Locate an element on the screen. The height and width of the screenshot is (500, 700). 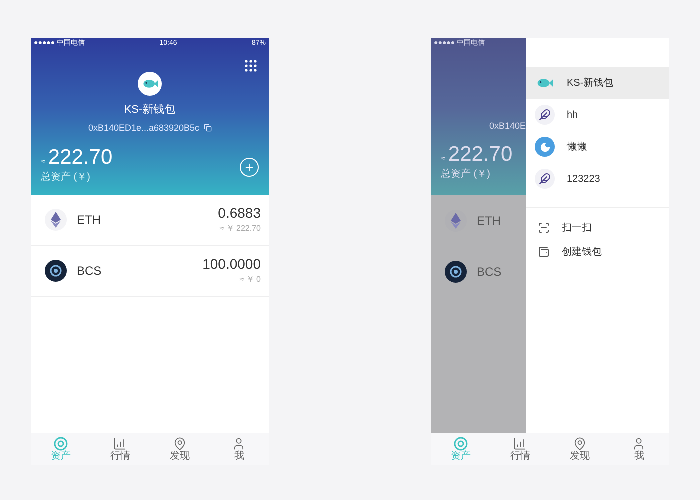
scan-icon is located at coordinates (544, 228).